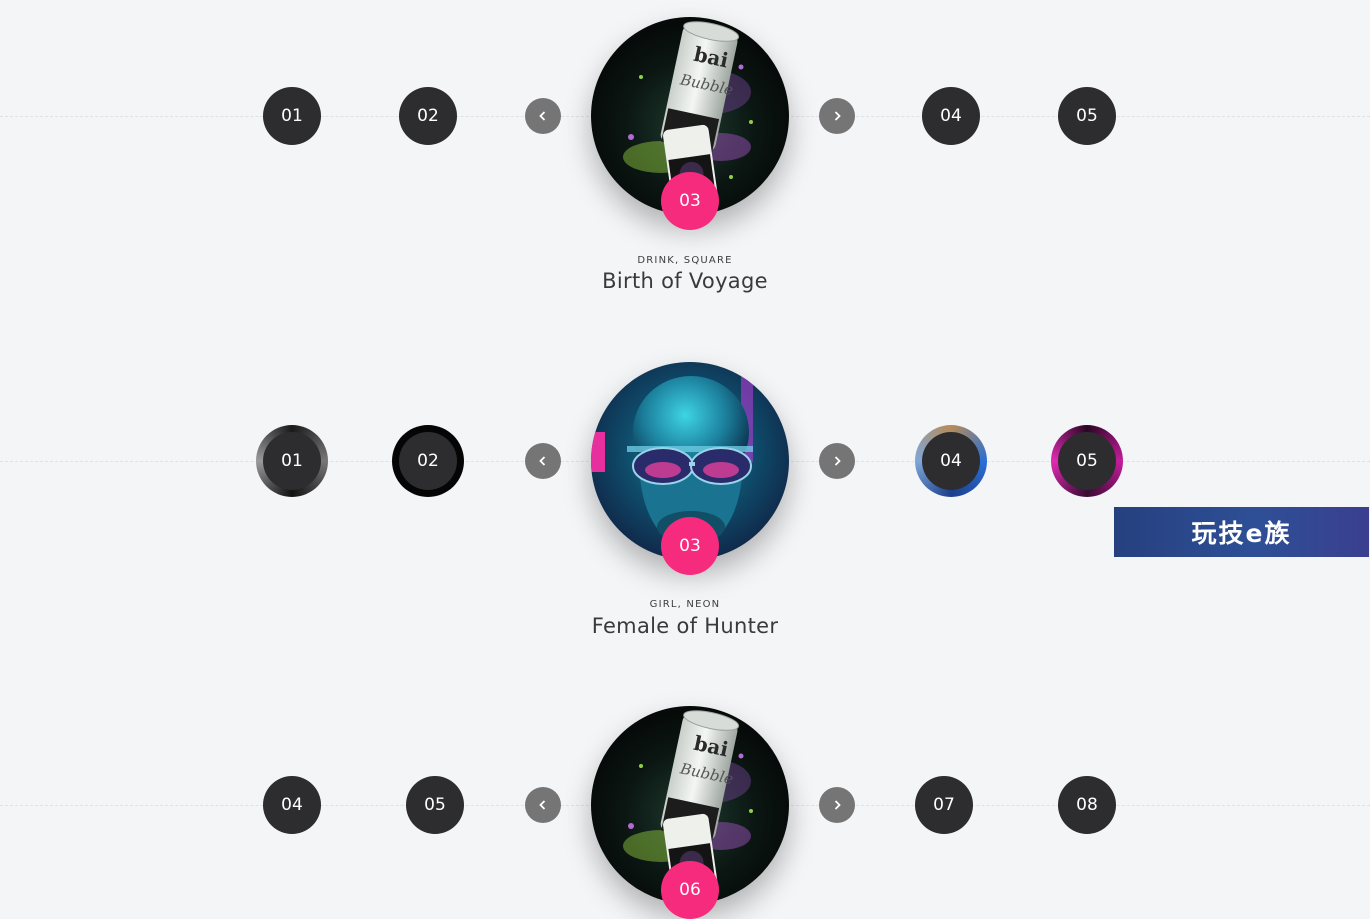  Describe the element at coordinates (690, 890) in the screenshot. I see `active-slide-badge: 06` at that location.